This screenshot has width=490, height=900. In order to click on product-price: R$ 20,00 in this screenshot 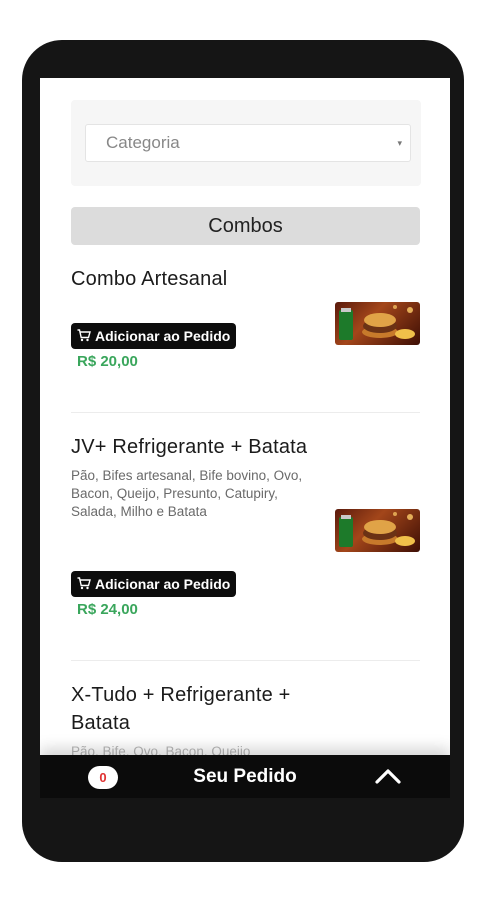, I will do `click(107, 361)`.